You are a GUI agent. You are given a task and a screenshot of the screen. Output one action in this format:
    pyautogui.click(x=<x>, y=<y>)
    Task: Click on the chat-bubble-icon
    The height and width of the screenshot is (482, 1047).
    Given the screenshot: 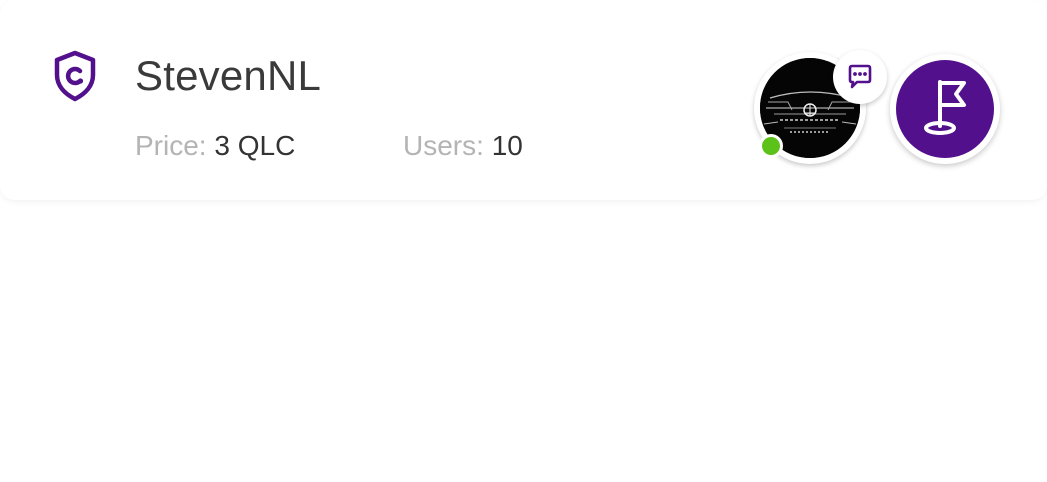 What is the action you would take?
    pyautogui.click(x=860, y=76)
    